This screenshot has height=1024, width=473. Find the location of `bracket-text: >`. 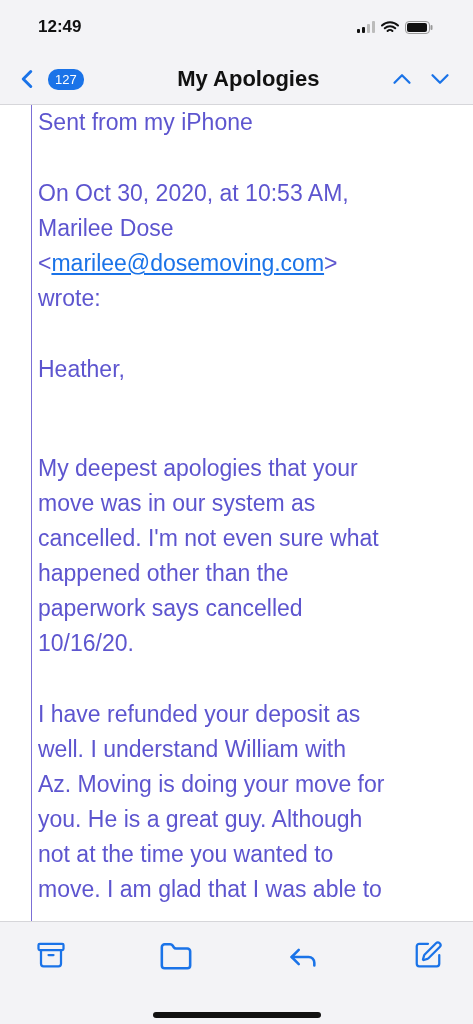

bracket-text: > is located at coordinates (331, 263).